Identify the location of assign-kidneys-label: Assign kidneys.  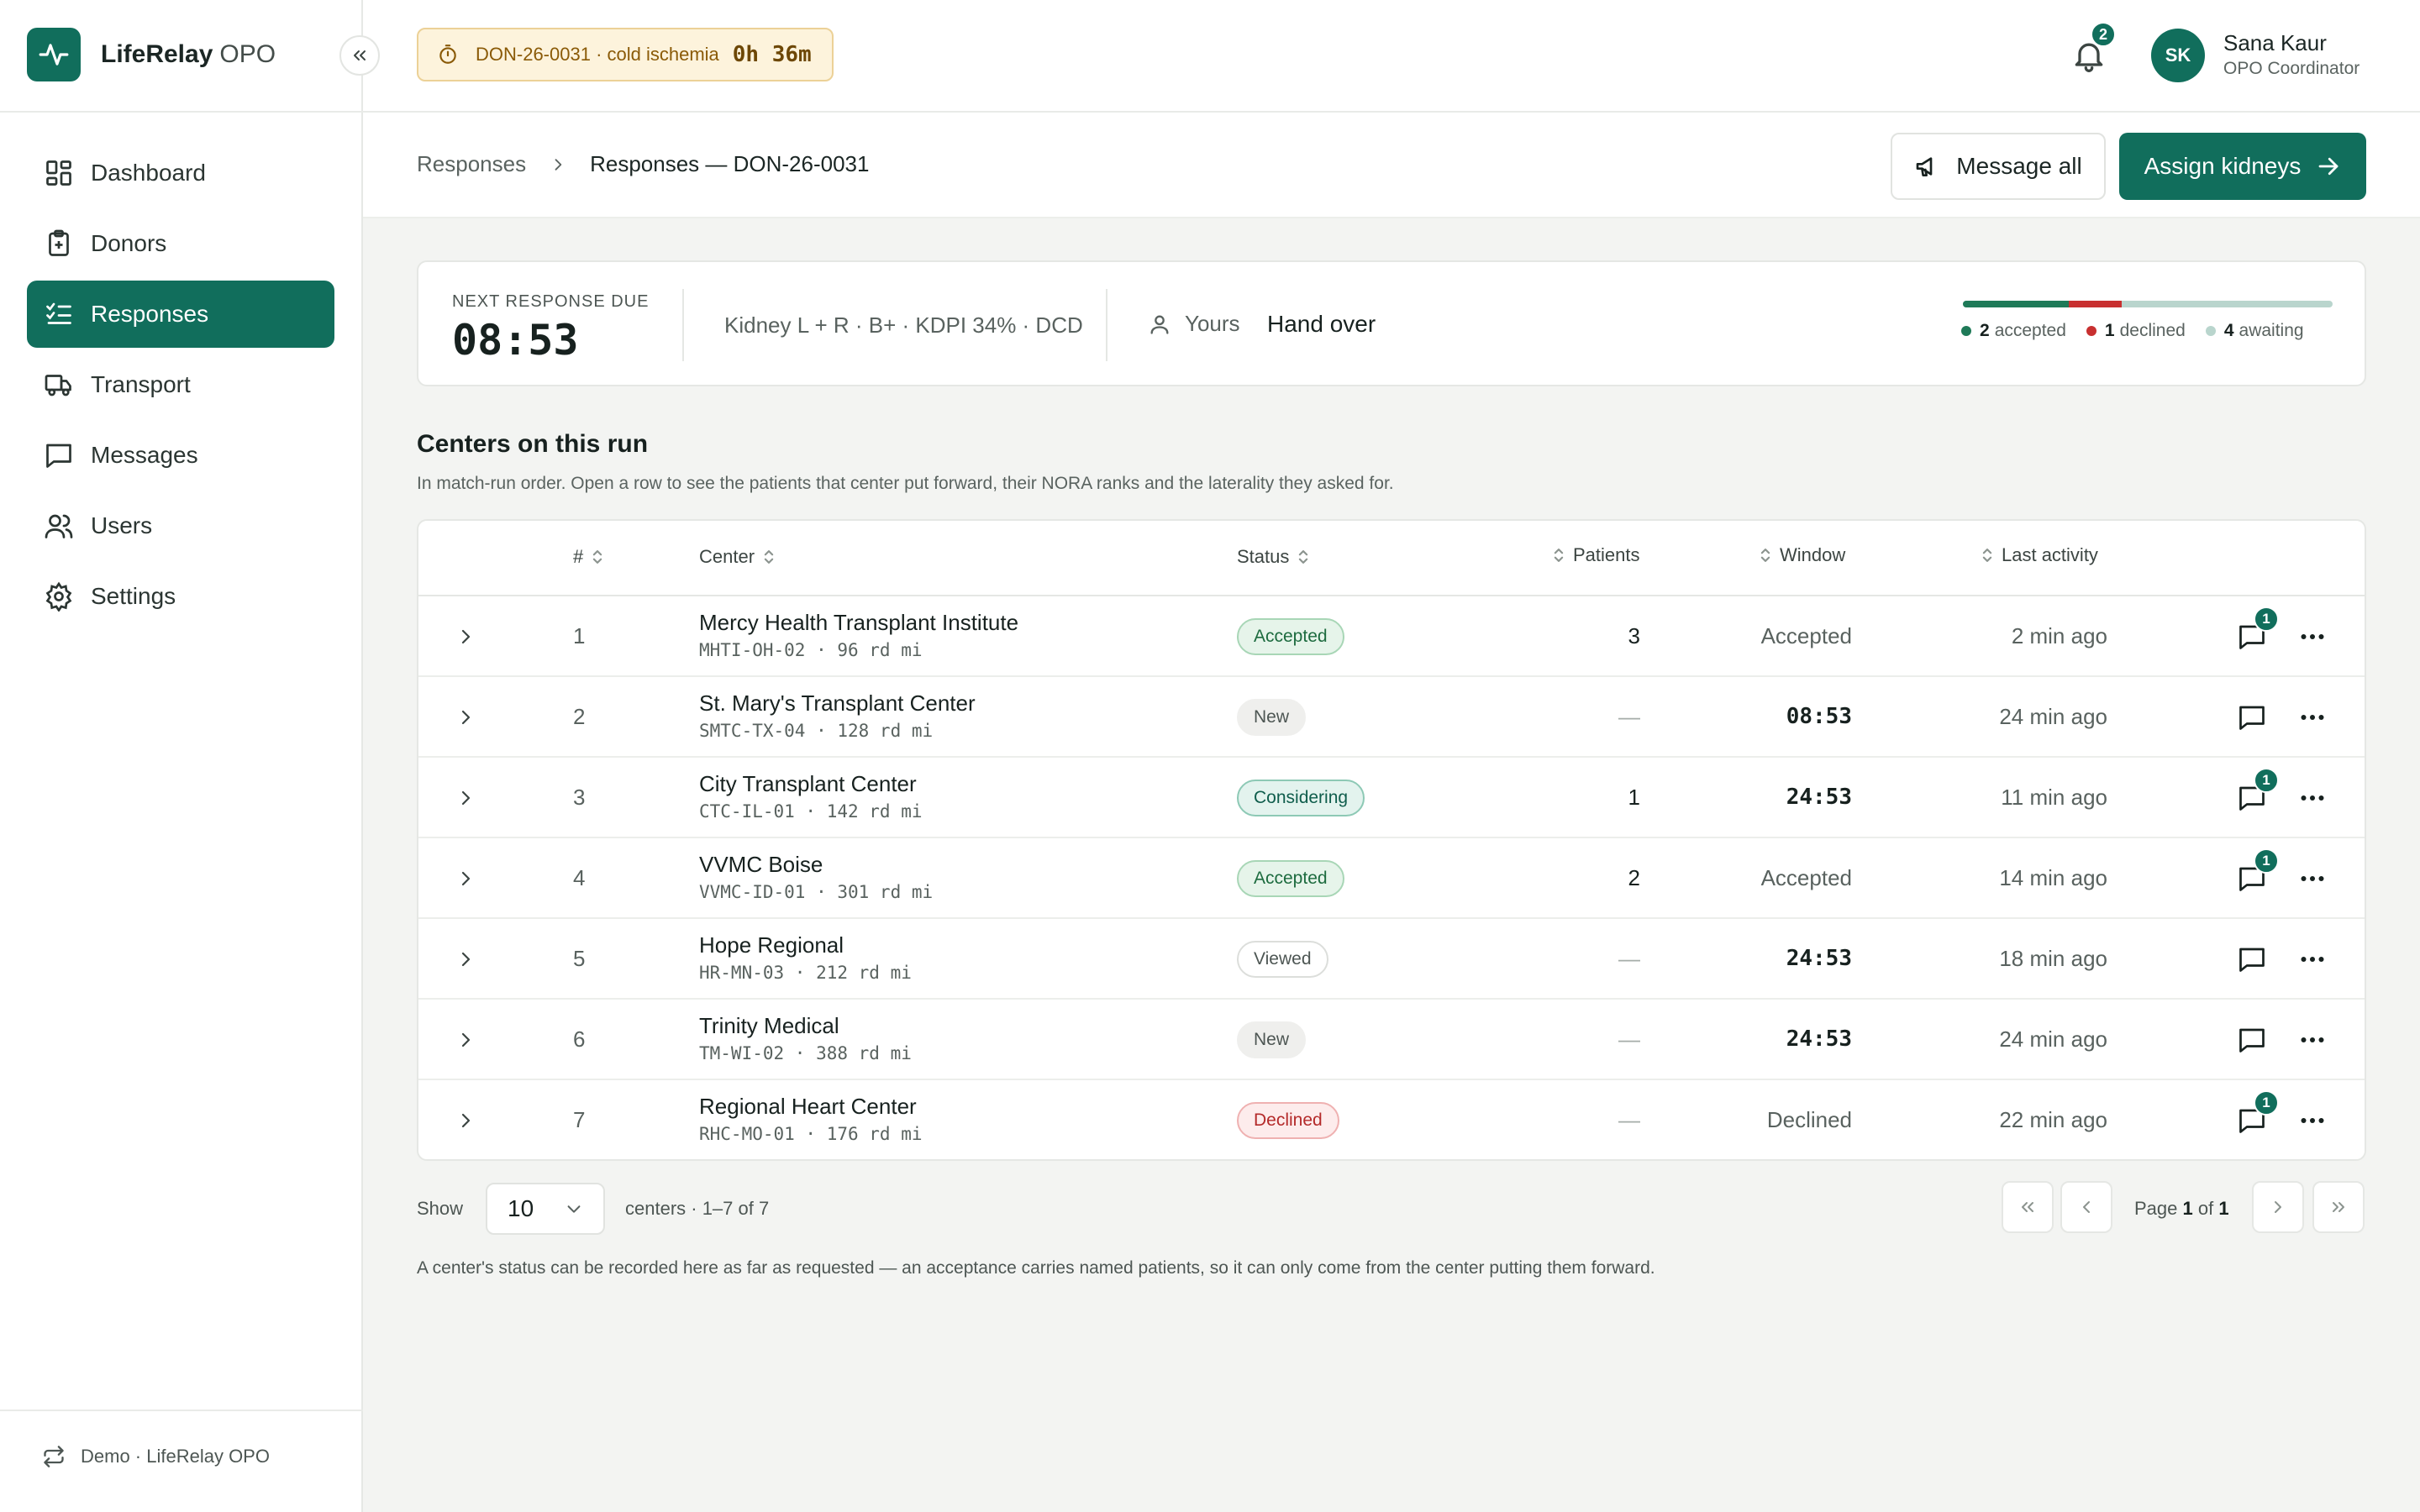
(2223, 166).